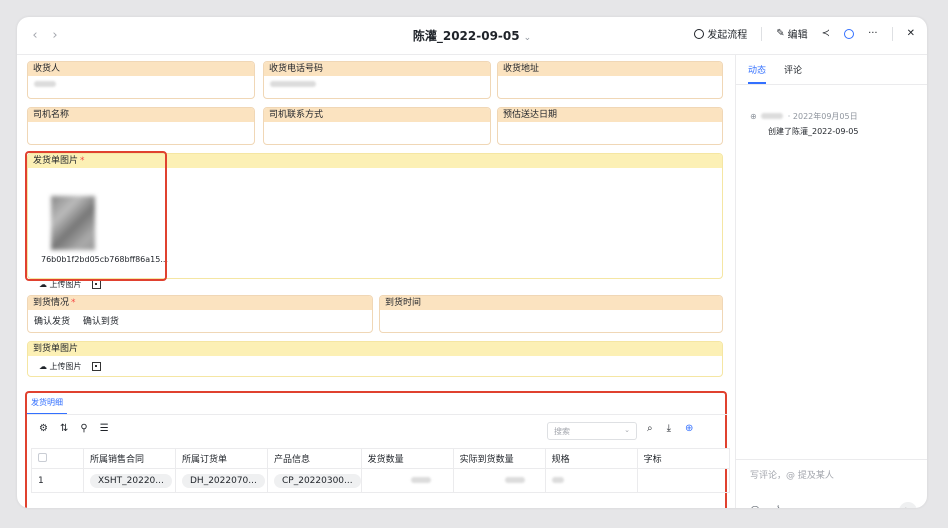  What do you see at coordinates (780, 33) in the screenshot?
I see `pencil-icon: ✎` at bounding box center [780, 33].